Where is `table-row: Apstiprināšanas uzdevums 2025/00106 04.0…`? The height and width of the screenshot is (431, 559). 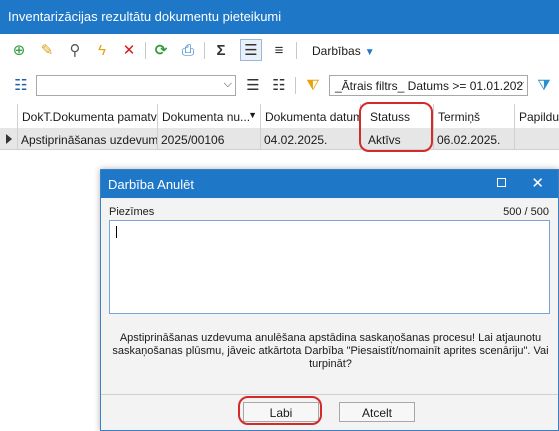
table-row: Apstiprināšanas uzdevums 2025/00106 04.0… is located at coordinates (279, 139).